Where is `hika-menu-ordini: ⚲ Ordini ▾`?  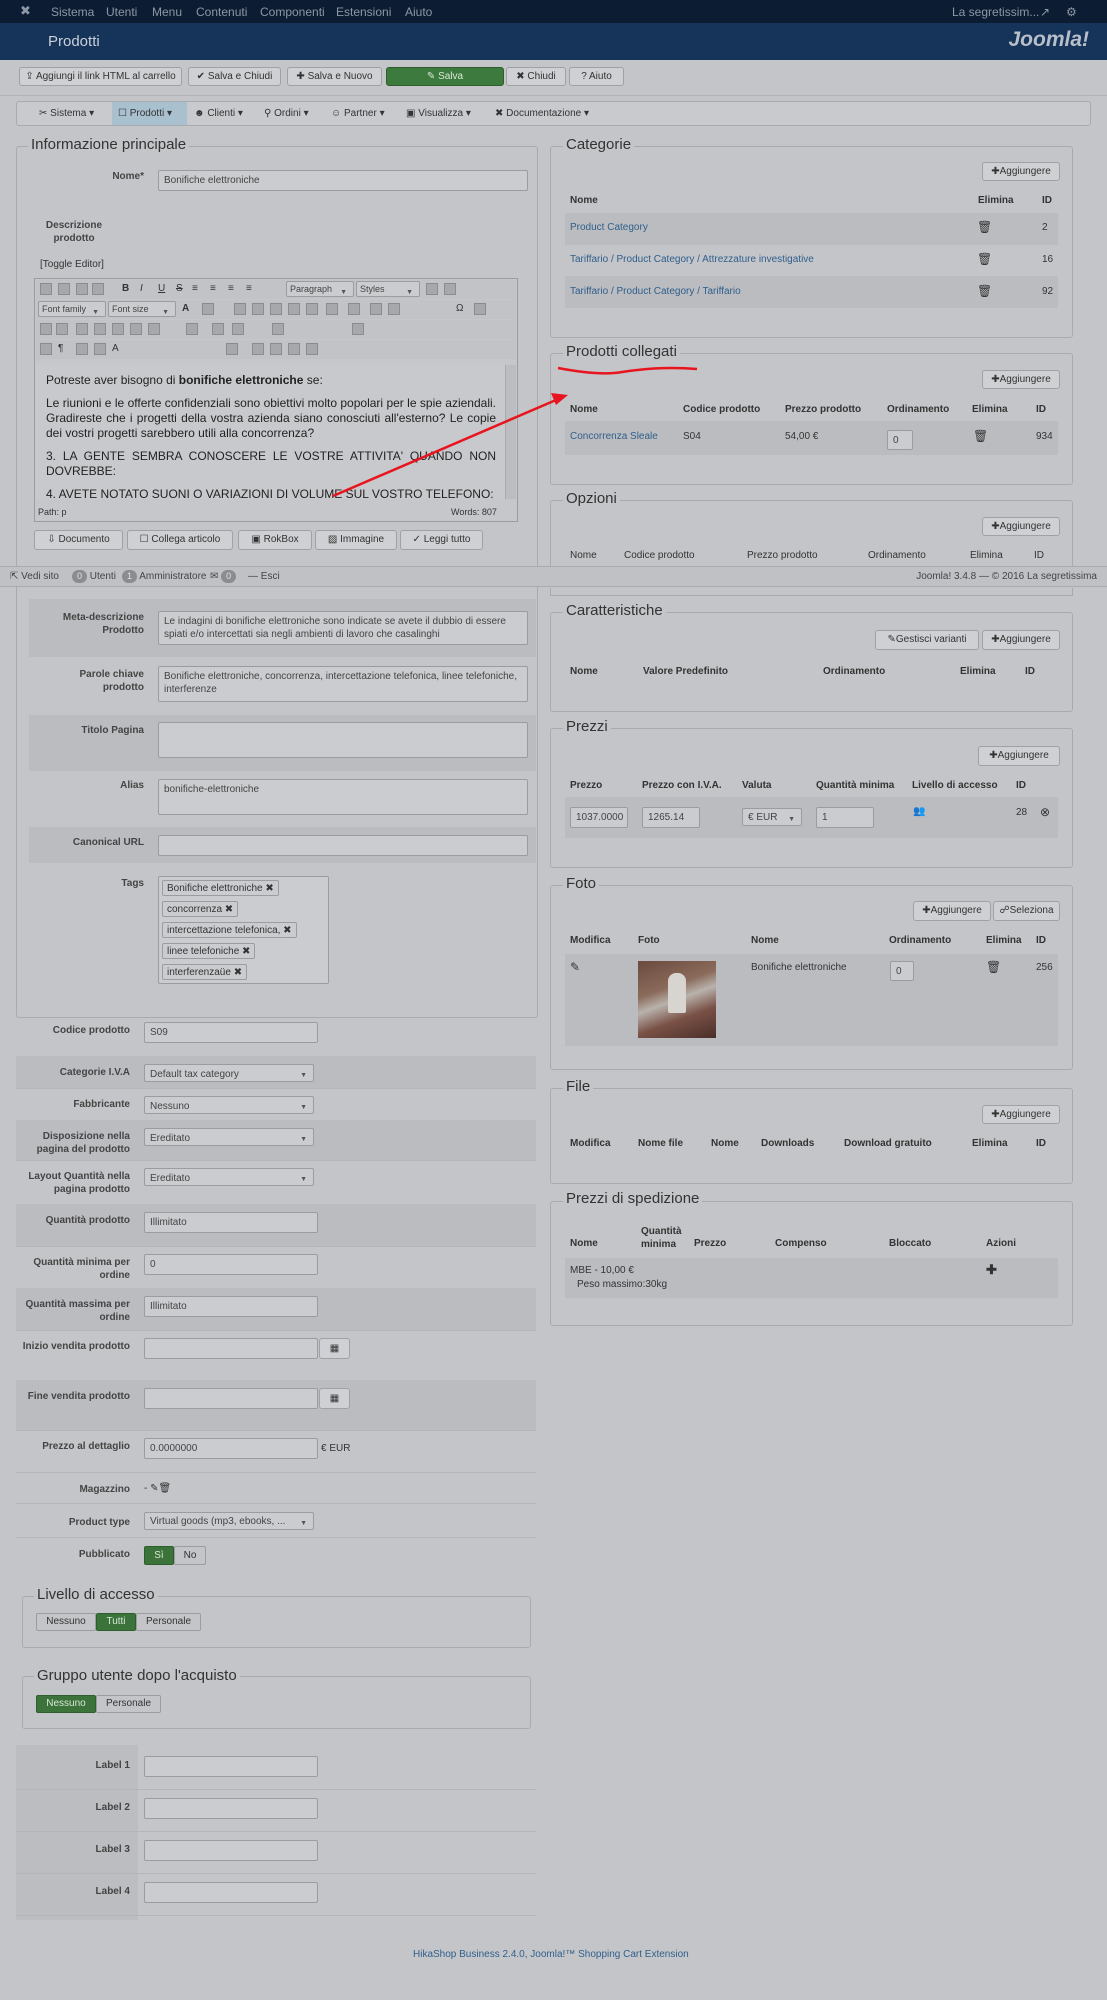
hika-menu-ordini: ⚲ Ordini ▾ is located at coordinates (286, 113).